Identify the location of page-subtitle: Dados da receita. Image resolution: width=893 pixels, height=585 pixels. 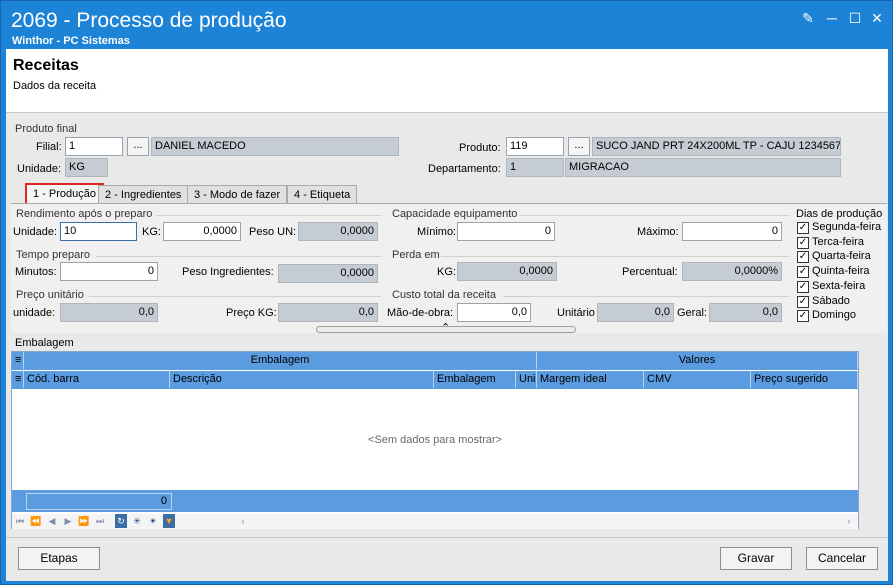
(55, 86).